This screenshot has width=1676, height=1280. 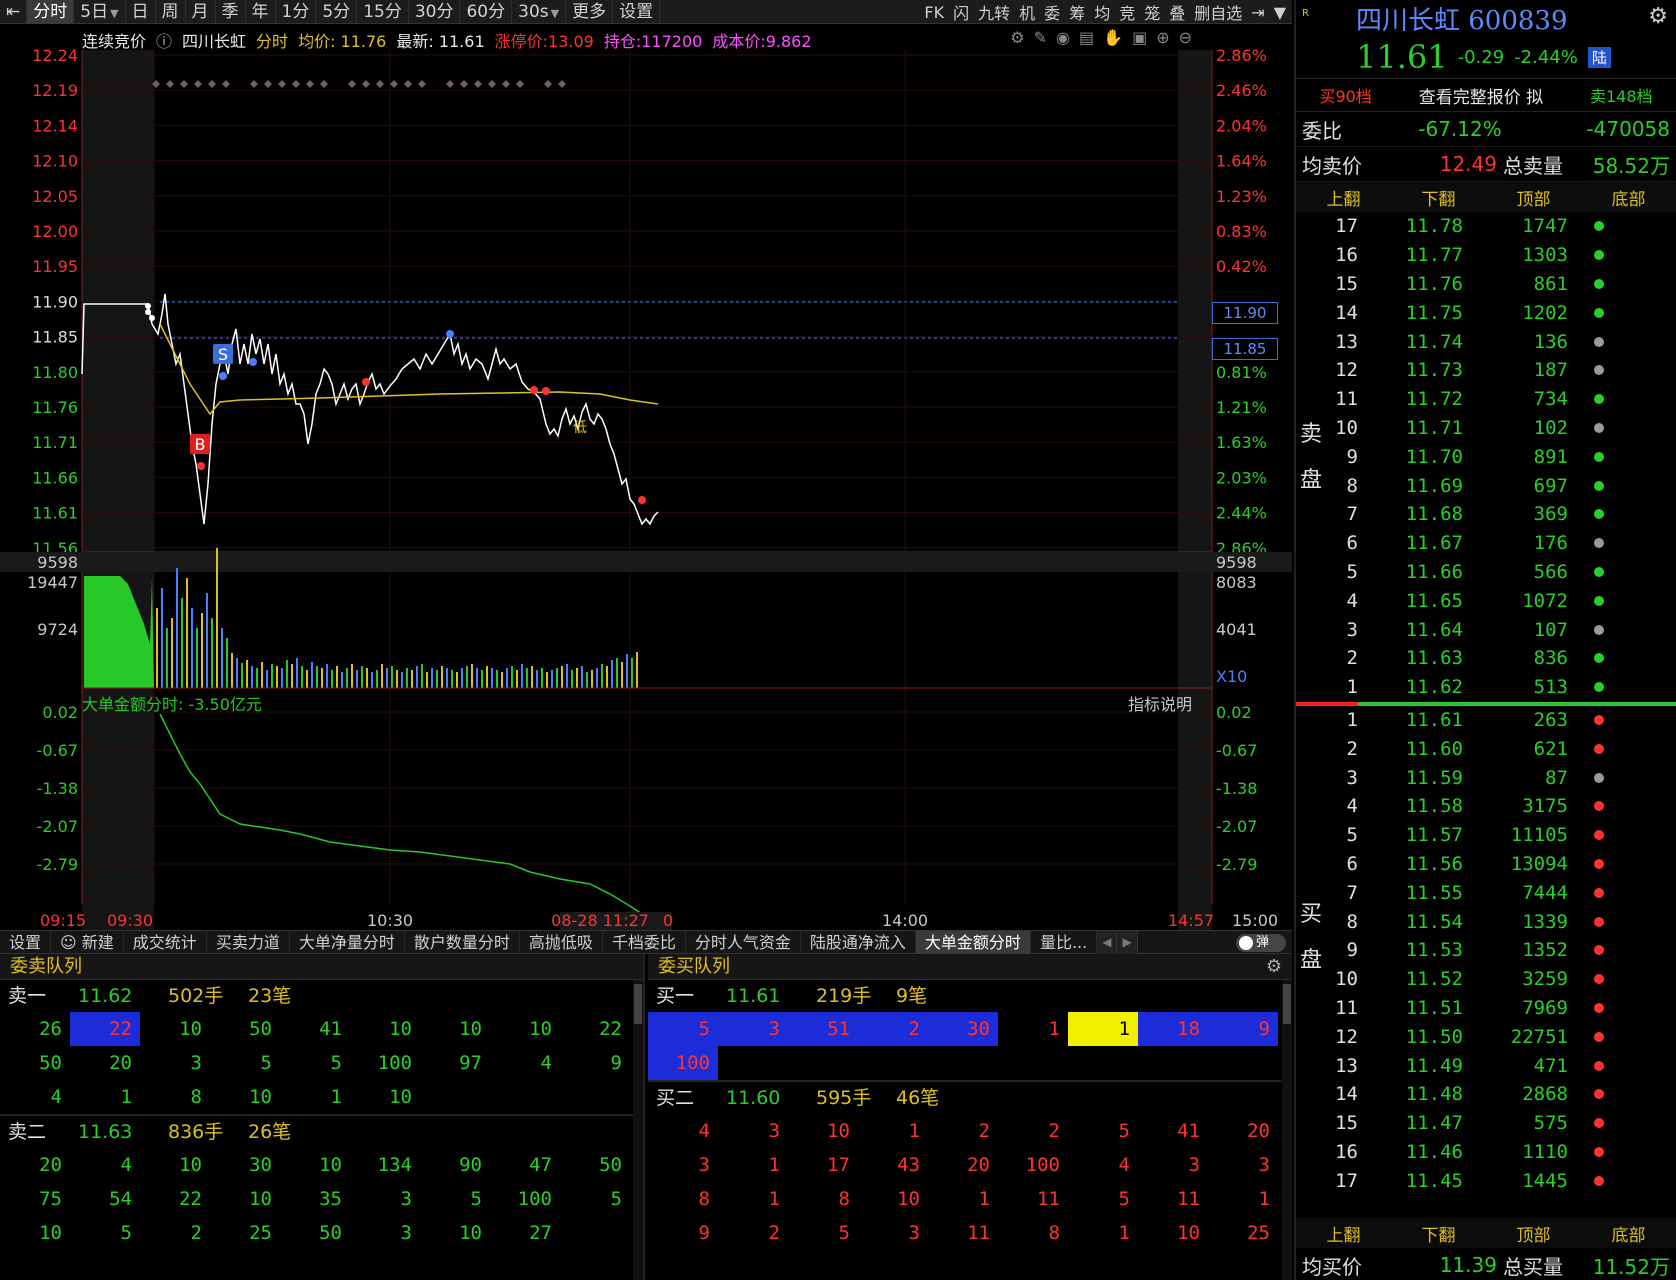 I want to click on ask-level-row: 1 11.62 513, so click(x=1486, y=687).